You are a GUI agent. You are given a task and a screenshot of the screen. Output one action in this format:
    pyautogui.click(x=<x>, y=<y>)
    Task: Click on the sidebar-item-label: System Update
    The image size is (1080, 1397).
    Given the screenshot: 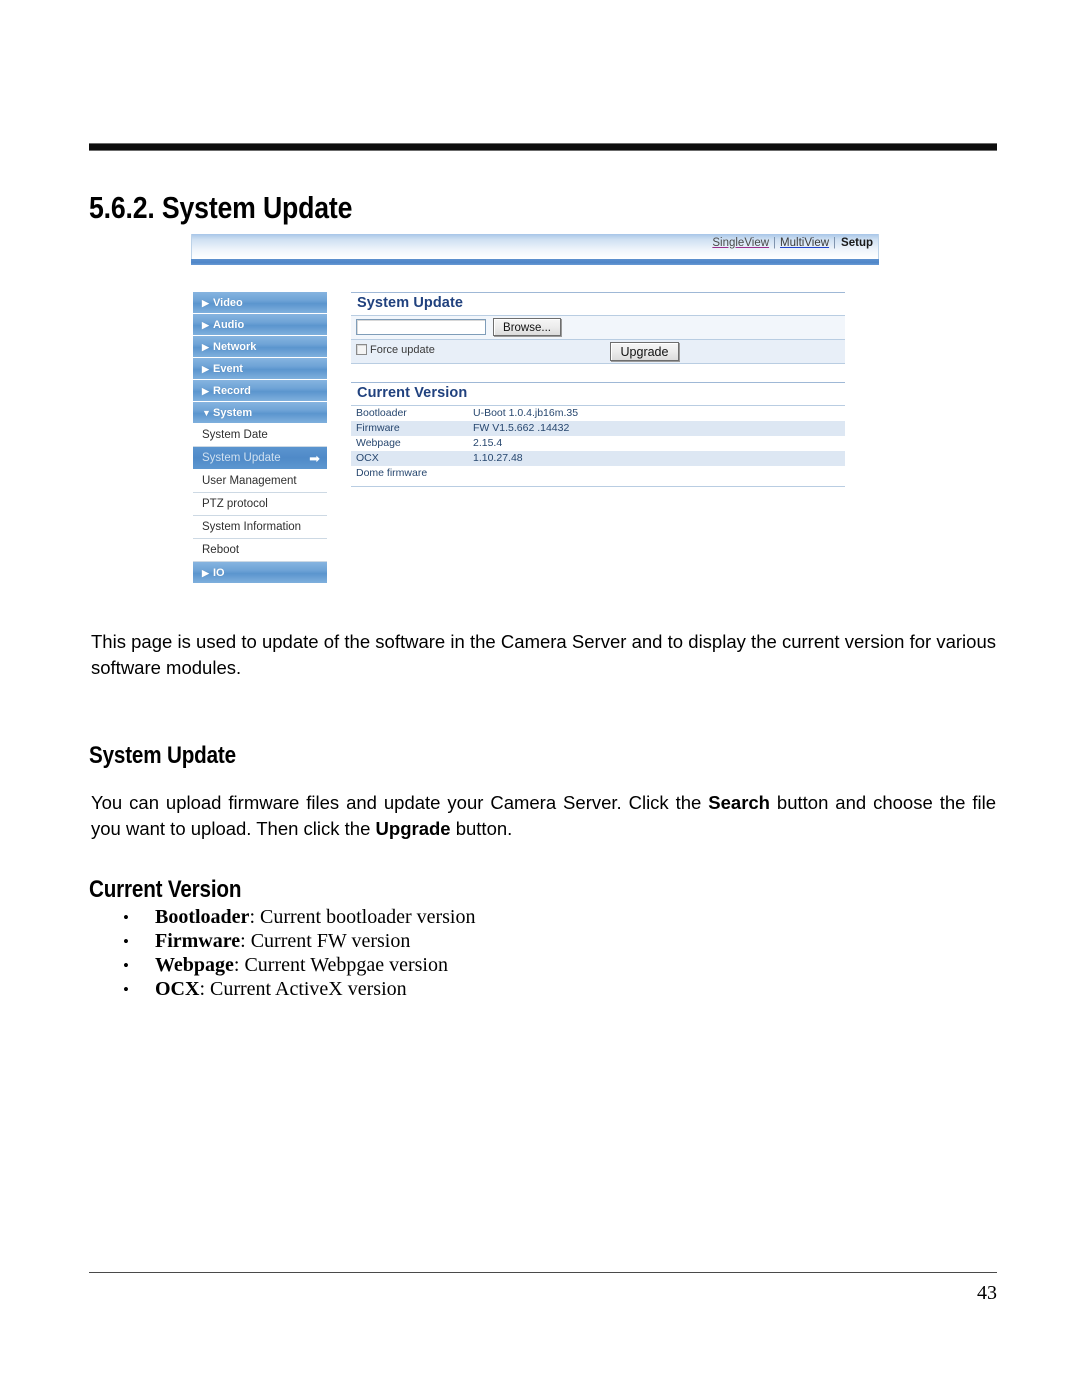 What is the action you would take?
    pyautogui.click(x=241, y=458)
    